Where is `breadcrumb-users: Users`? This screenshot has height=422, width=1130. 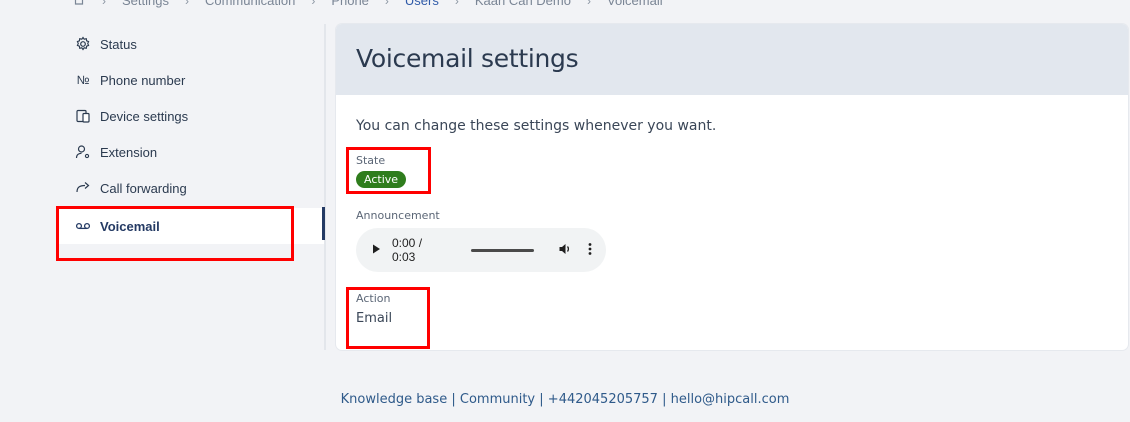
breadcrumb-users: Users is located at coordinates (422, 4).